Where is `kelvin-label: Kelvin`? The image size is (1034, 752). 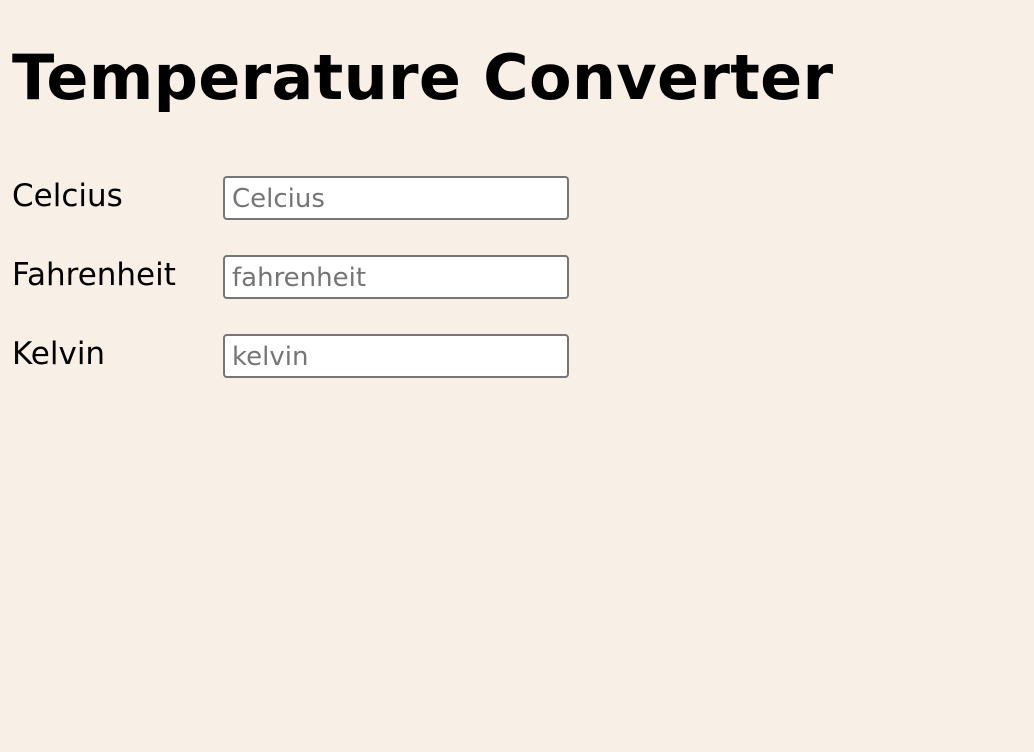
kelvin-label: Kelvin is located at coordinates (59, 354).